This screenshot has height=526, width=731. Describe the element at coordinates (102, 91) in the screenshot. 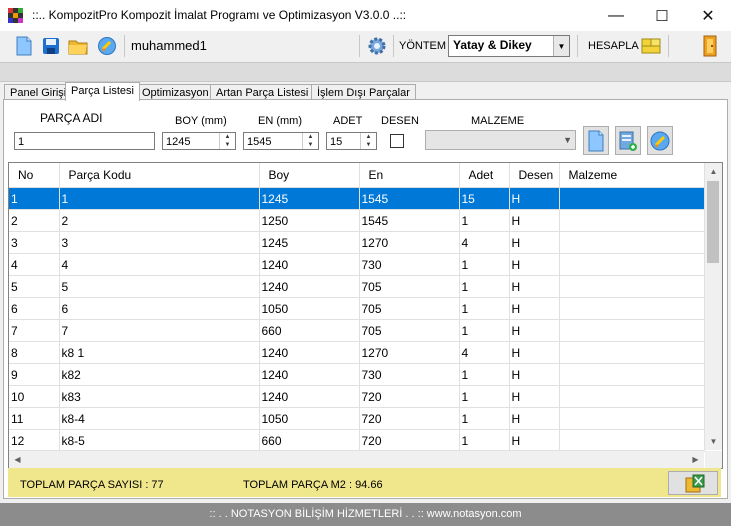

I see `tab-parca-listesi: Parça Listesi` at that location.